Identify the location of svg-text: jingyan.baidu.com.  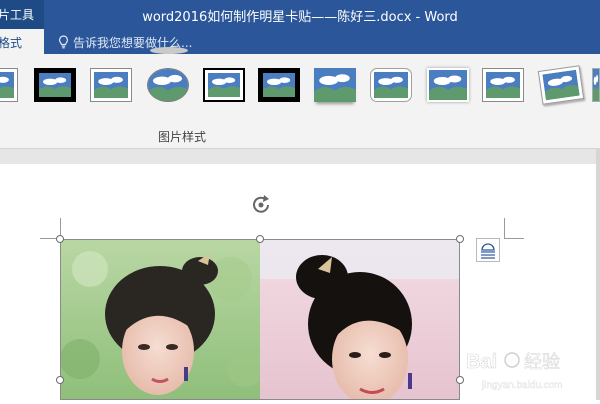
(522, 385).